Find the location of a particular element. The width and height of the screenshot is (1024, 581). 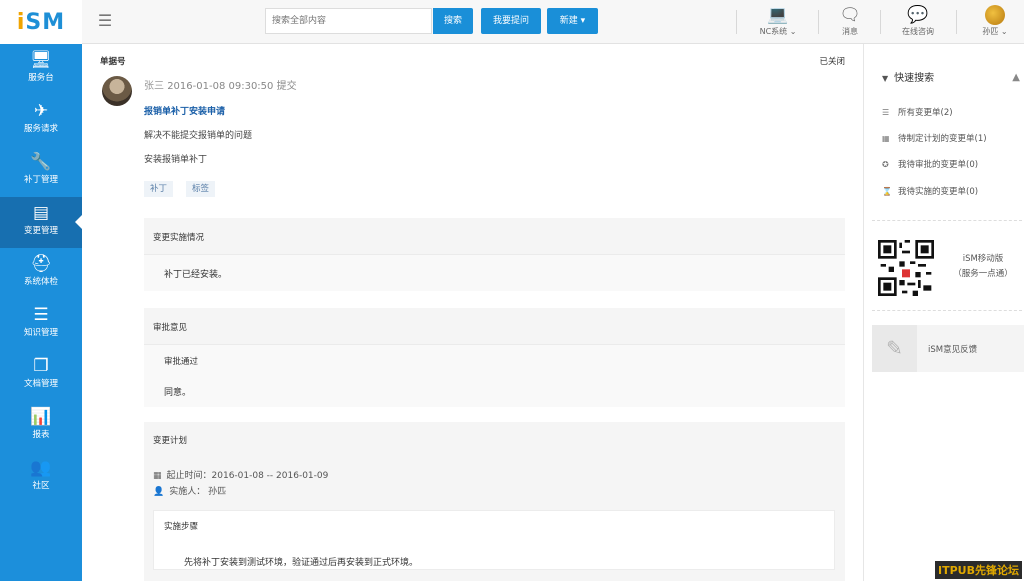

medical-kit-icon: ⛑ is located at coordinates (41, 264).